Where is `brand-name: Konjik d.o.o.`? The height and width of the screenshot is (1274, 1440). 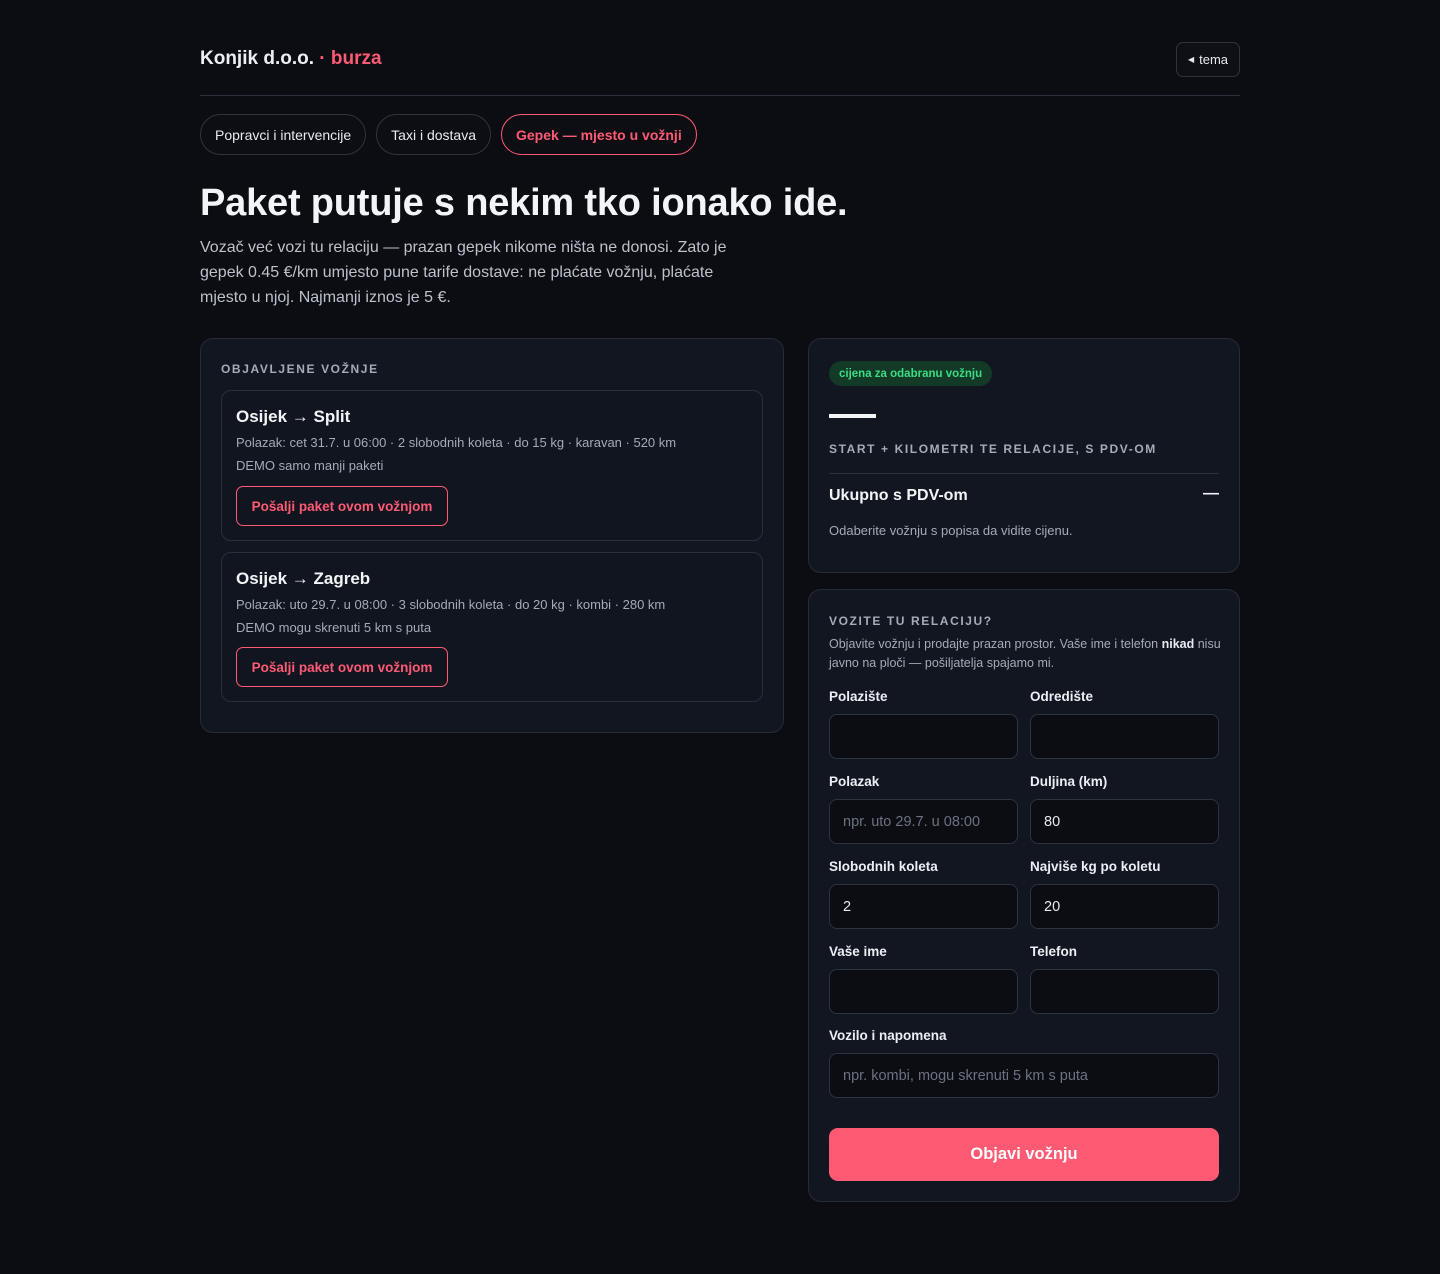 brand-name: Konjik d.o.o. is located at coordinates (257, 58).